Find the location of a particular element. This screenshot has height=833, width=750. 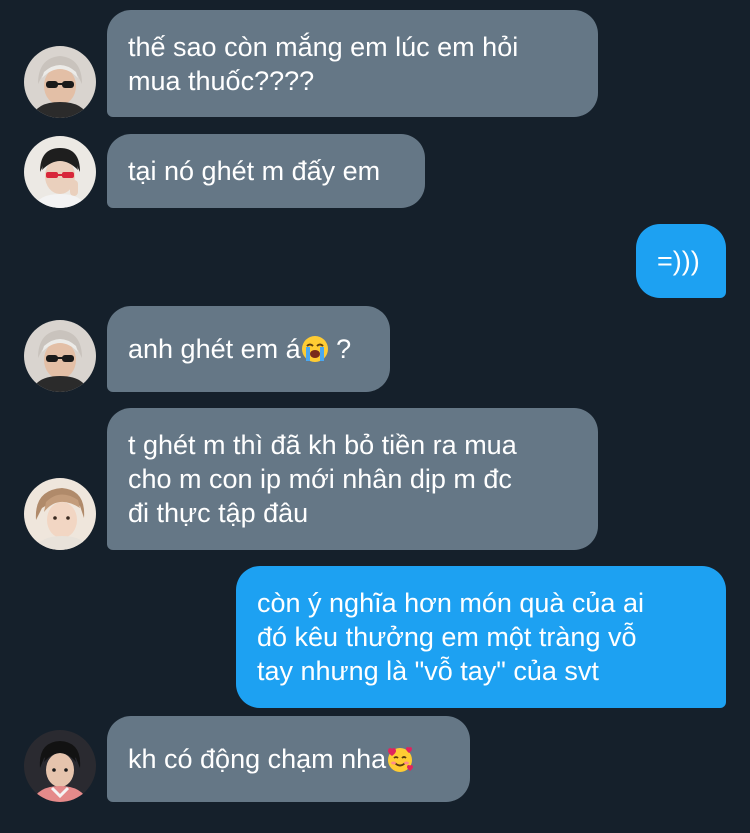

message-bubble: kh có động chạm nha is located at coordinates (288, 759).